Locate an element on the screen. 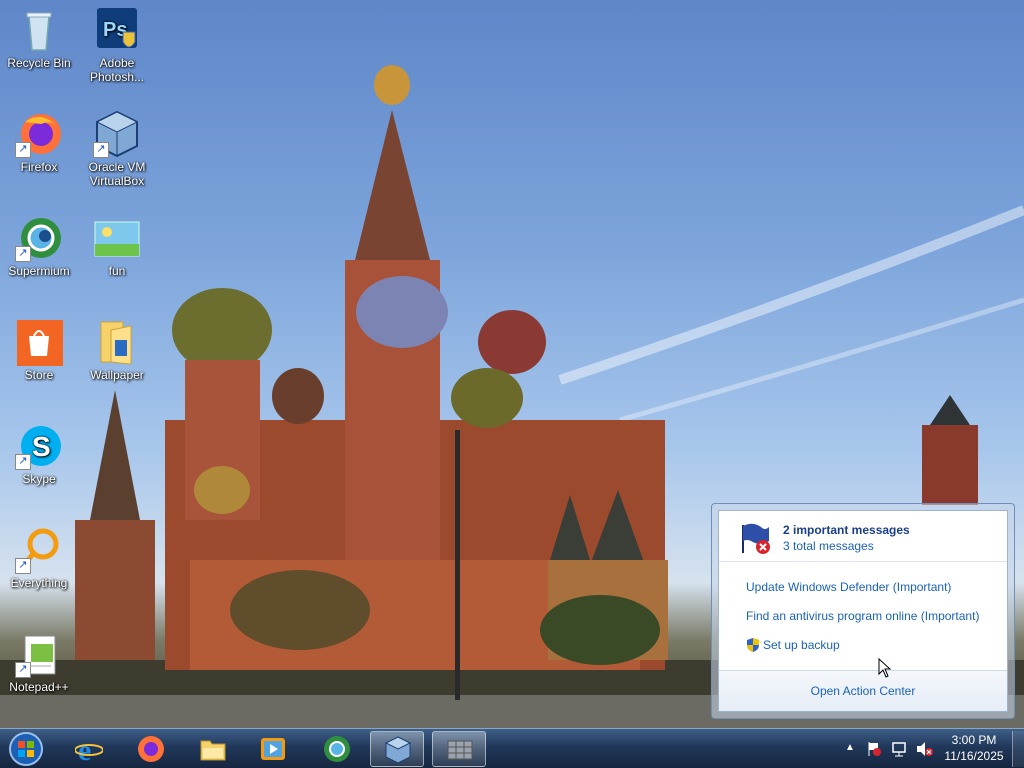  recycle-bin-shortcut: Recycle Bin is located at coordinates (39, 38).